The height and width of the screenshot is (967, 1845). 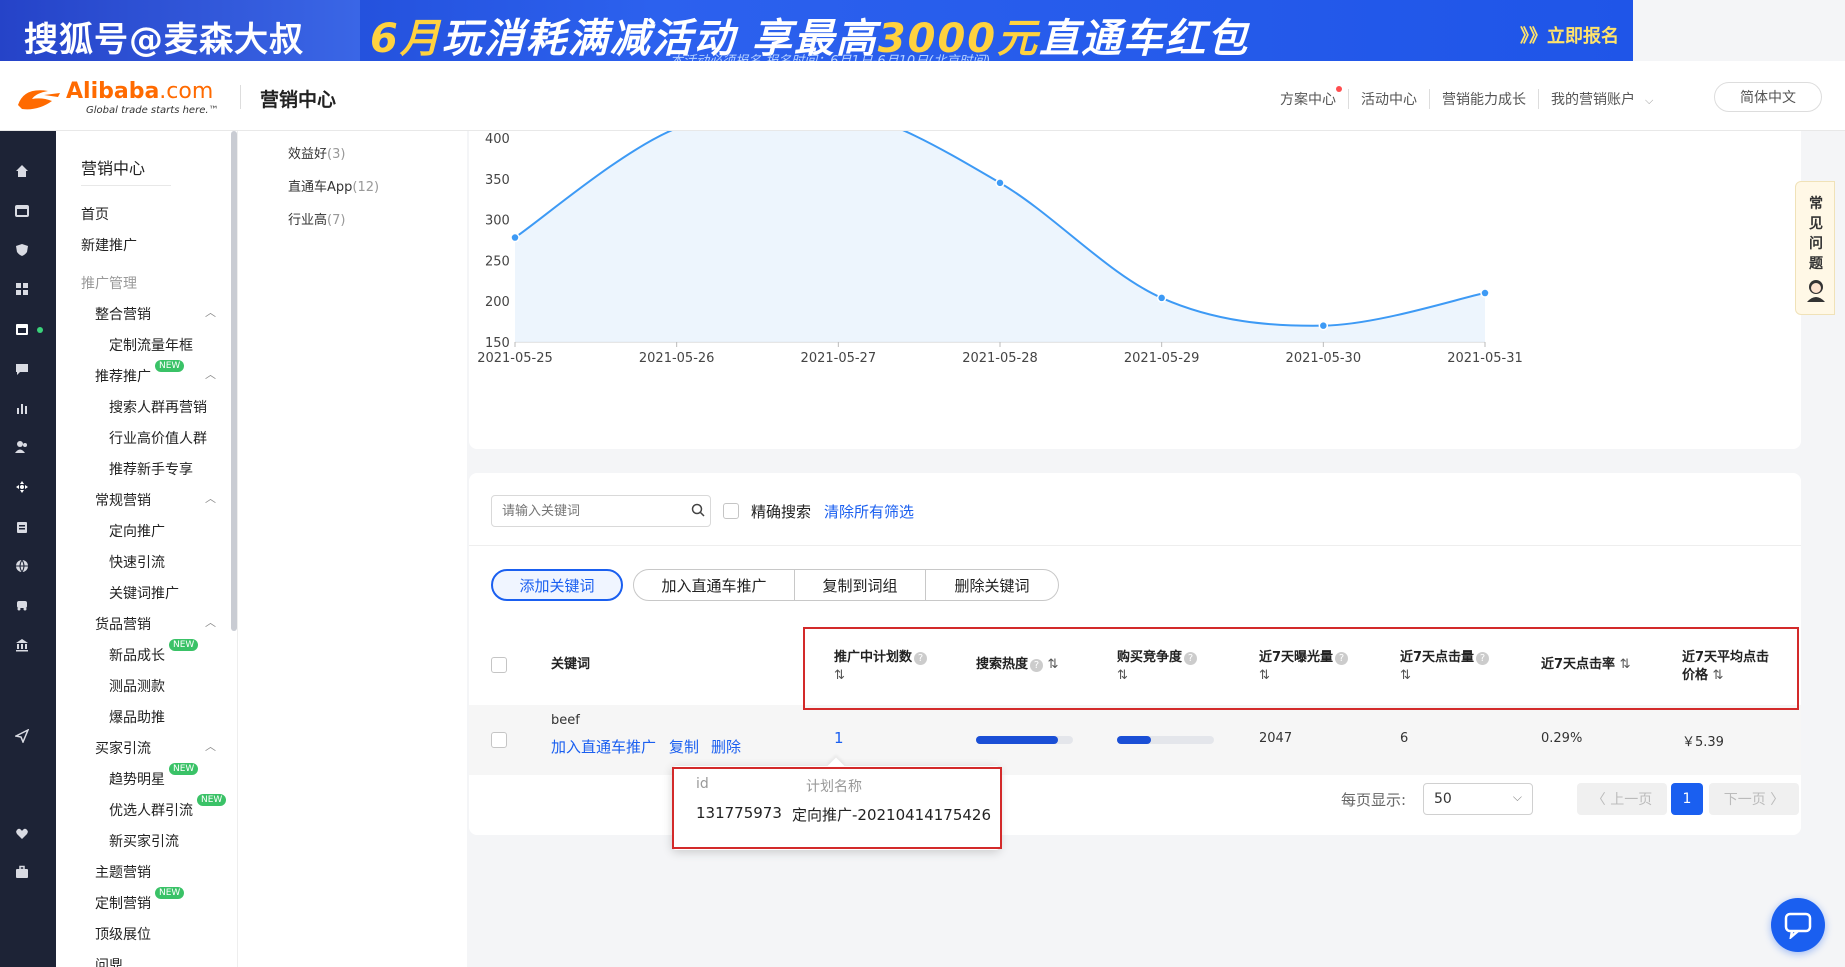 I want to click on home-icon, so click(x=22, y=171).